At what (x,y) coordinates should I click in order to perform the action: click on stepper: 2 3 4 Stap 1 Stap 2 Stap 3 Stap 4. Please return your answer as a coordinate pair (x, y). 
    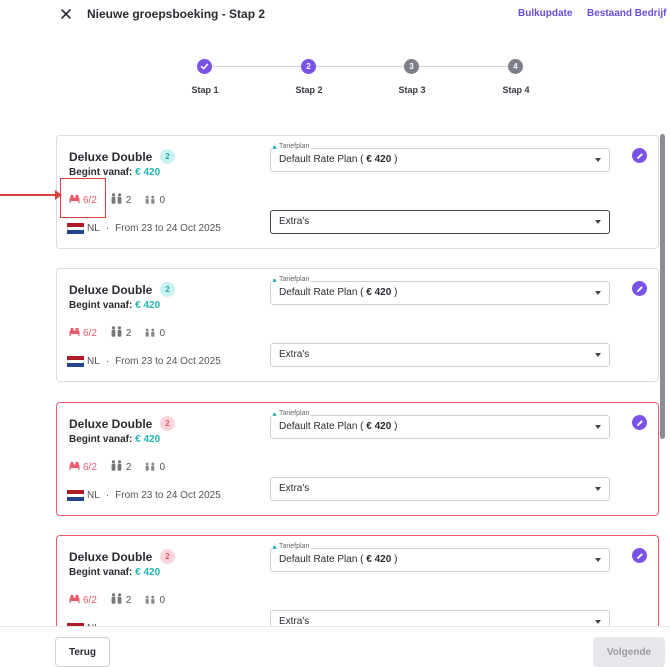
    Looking at the image, I should click on (335, 80).